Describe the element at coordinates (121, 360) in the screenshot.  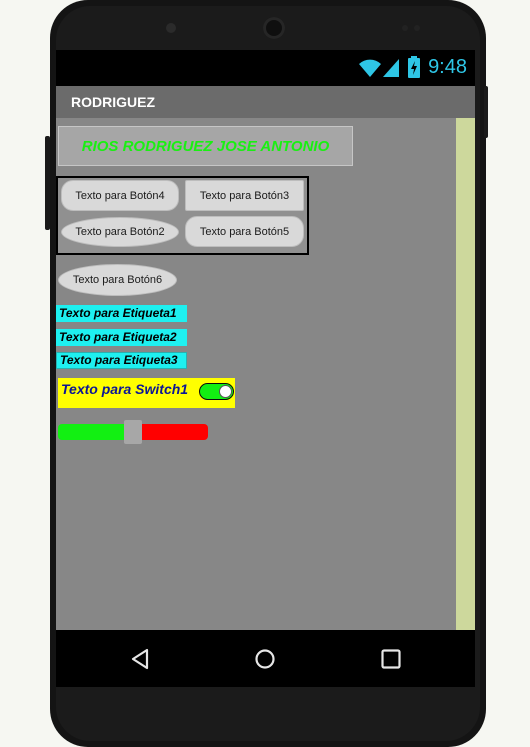
I see `label-3: Texto para Etiqueta3` at that location.